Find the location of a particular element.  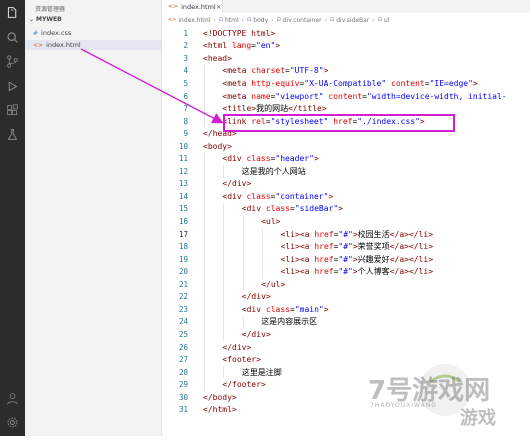

code-line: 19 <li><a href="#">兴趣爱好</a></li> is located at coordinates (346, 259).